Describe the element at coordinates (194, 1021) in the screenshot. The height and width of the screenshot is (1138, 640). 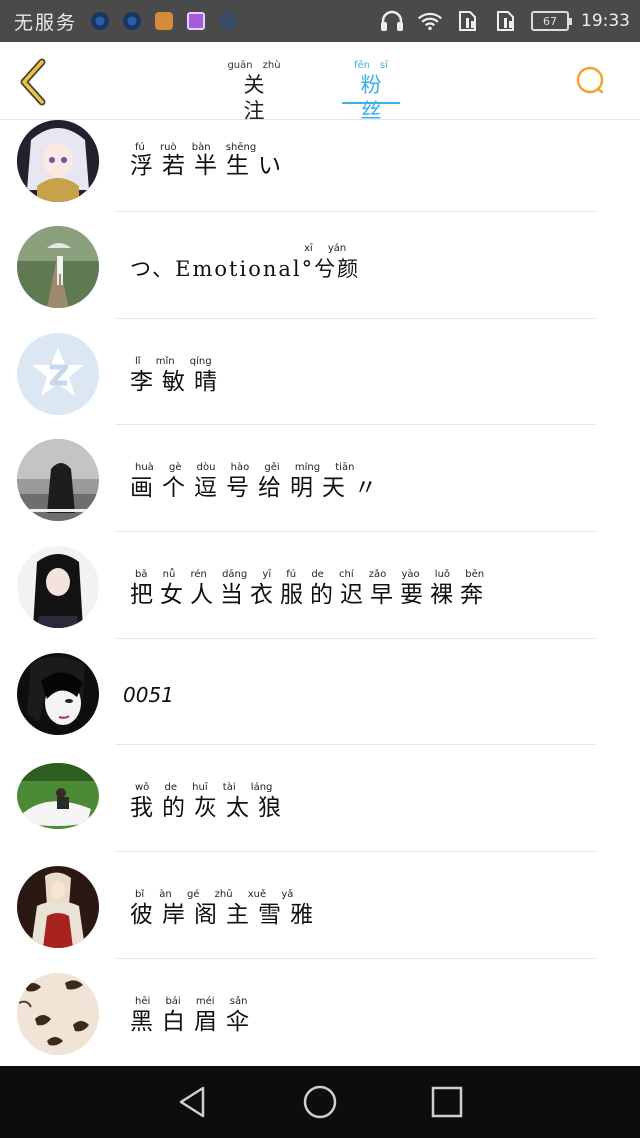
I see `user-name: 黑白眉伞` at that location.